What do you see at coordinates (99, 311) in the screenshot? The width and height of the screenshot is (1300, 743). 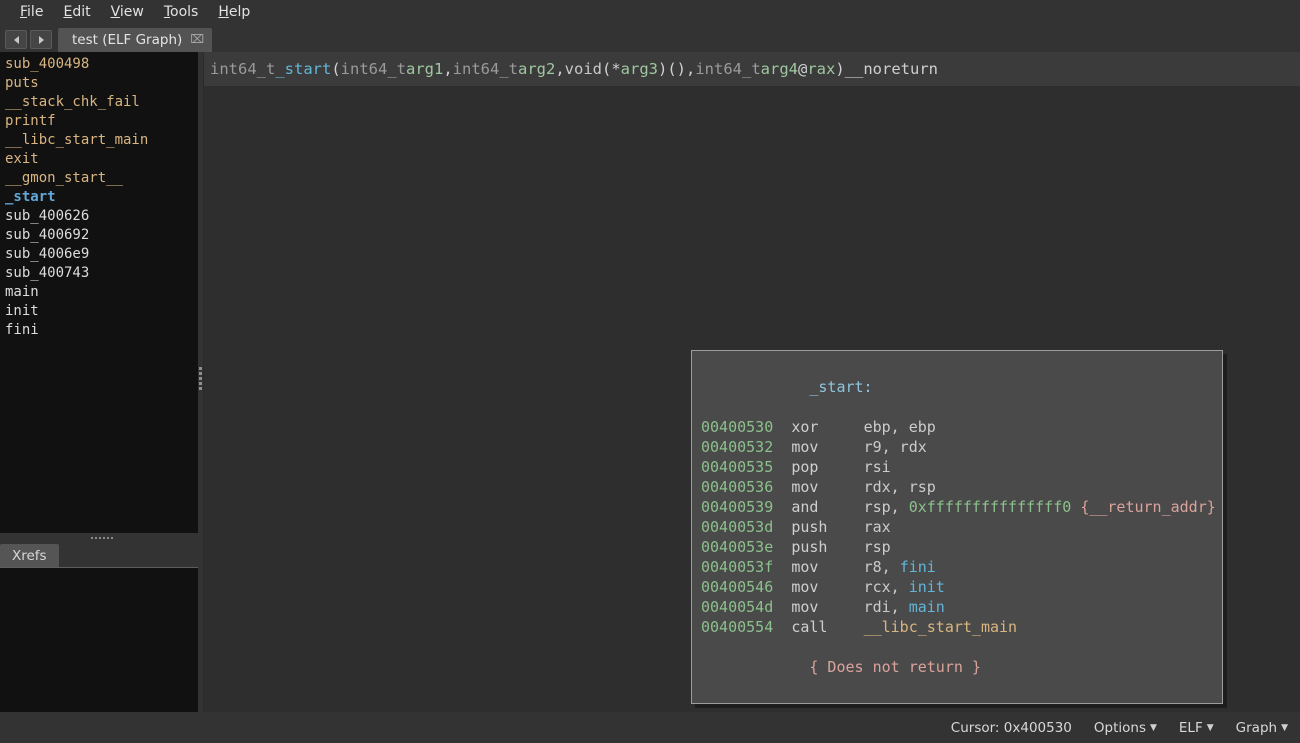 I see `symbol-item: init` at bounding box center [99, 311].